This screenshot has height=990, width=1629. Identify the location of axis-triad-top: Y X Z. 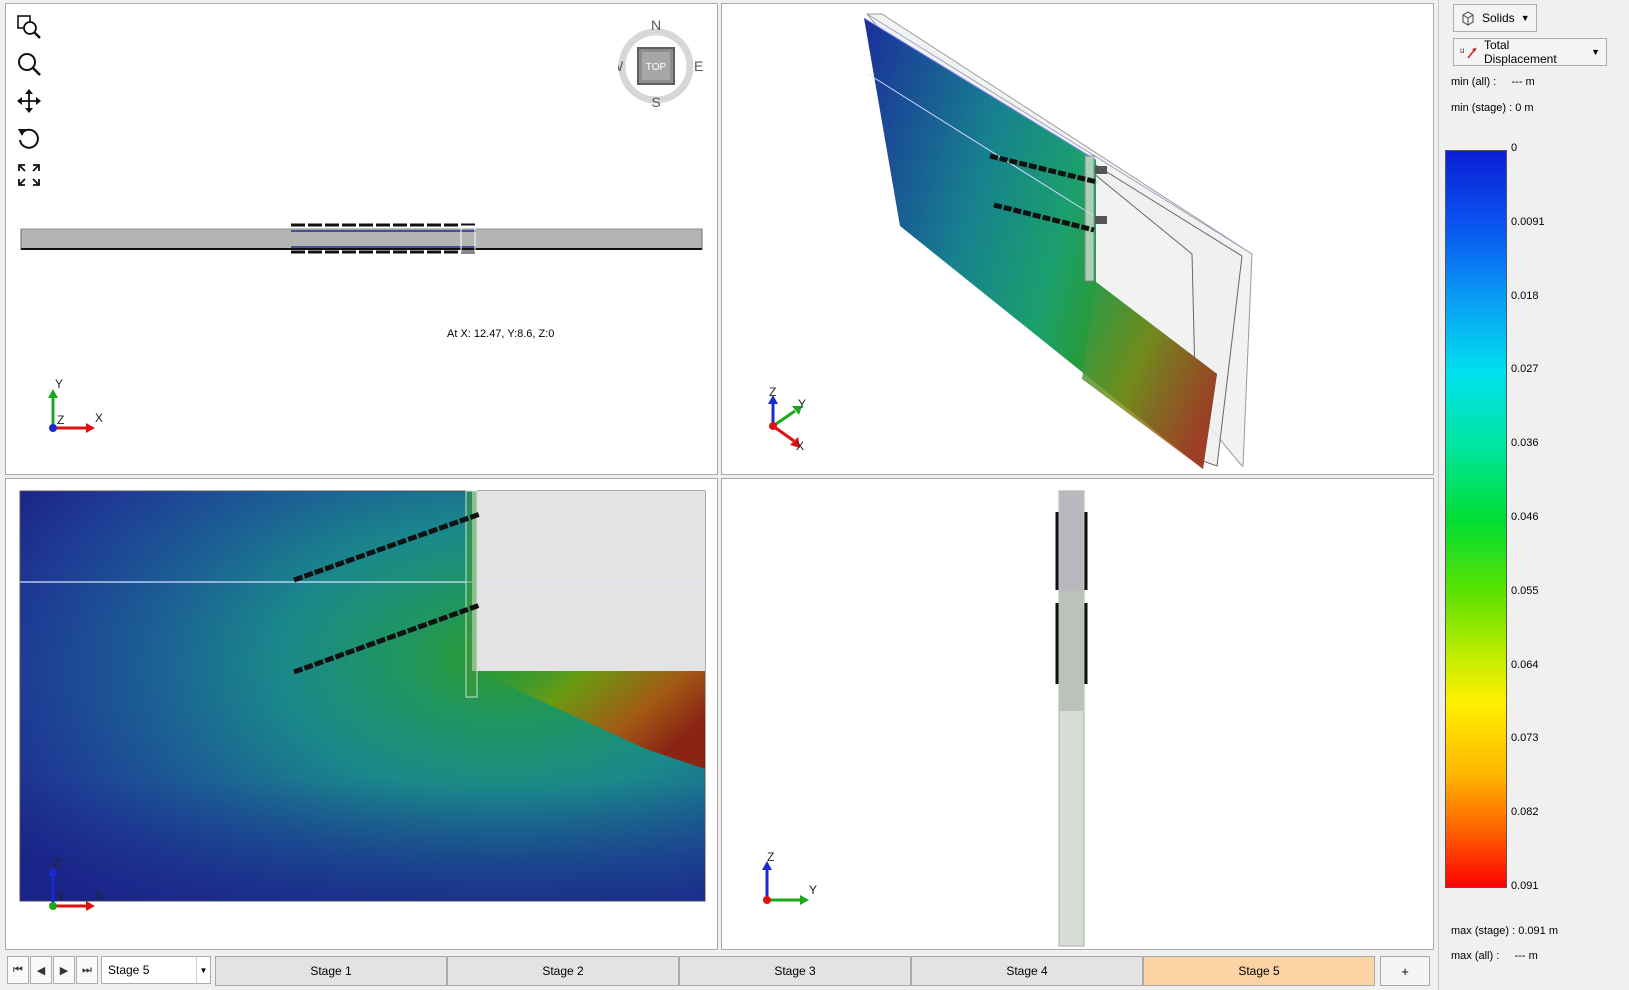
(75, 405).